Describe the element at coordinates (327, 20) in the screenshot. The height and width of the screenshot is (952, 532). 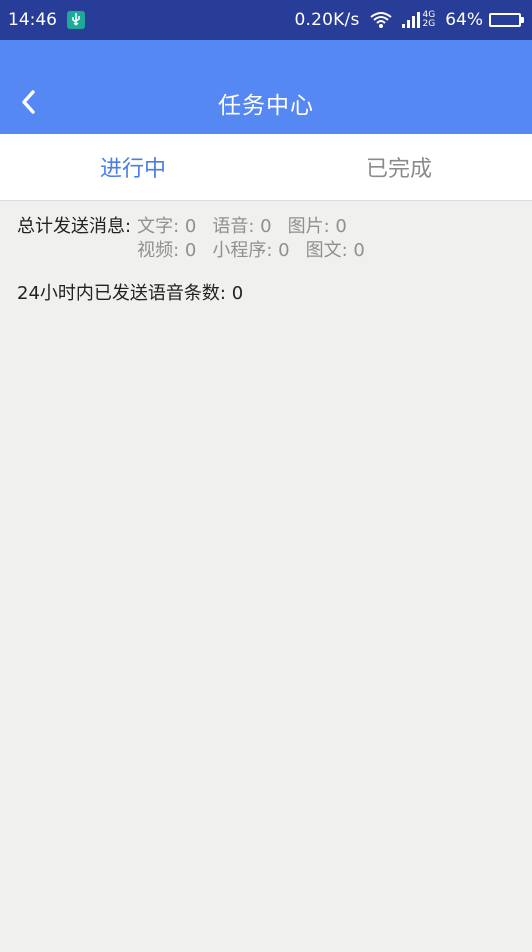
I see `net-speed: 0.20K/s` at that location.